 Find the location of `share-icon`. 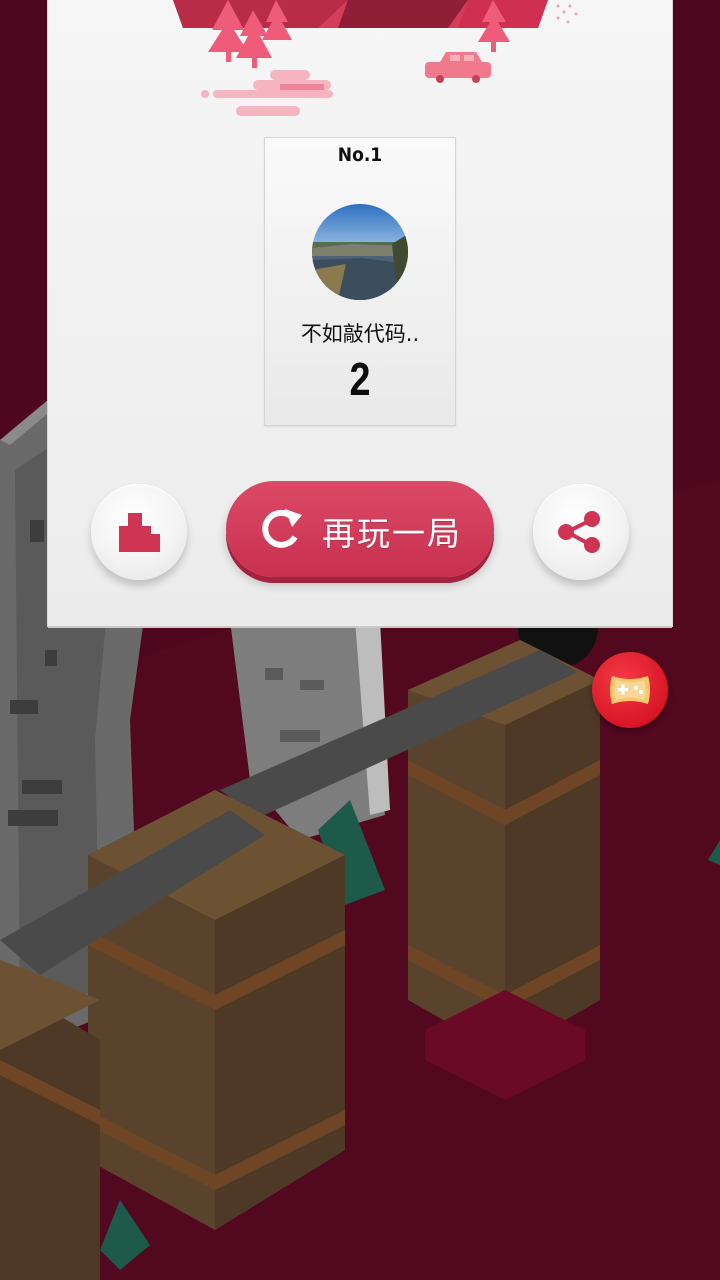

share-icon is located at coordinates (579, 532).